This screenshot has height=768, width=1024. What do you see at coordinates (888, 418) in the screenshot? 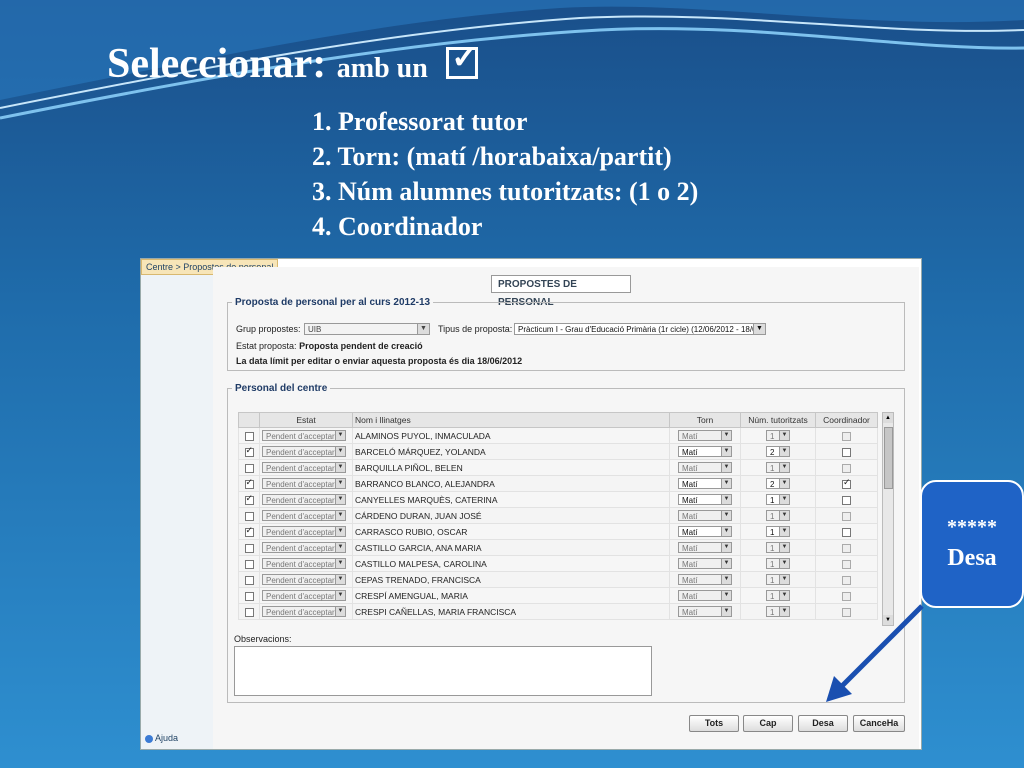
I see `scroll-up-icon: ▲` at bounding box center [888, 418].